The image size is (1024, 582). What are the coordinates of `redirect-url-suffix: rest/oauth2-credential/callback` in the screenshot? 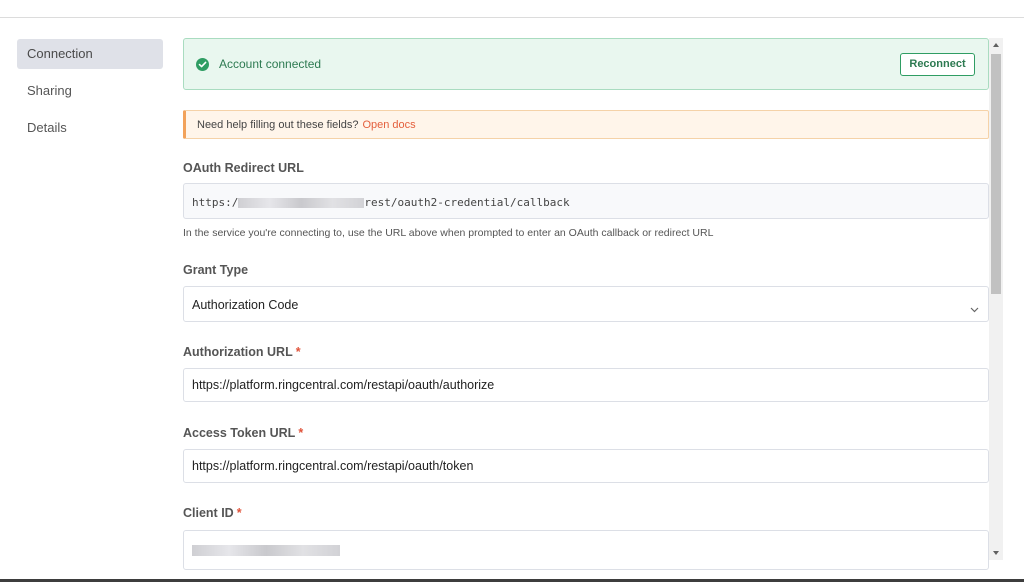 It's located at (467, 202).